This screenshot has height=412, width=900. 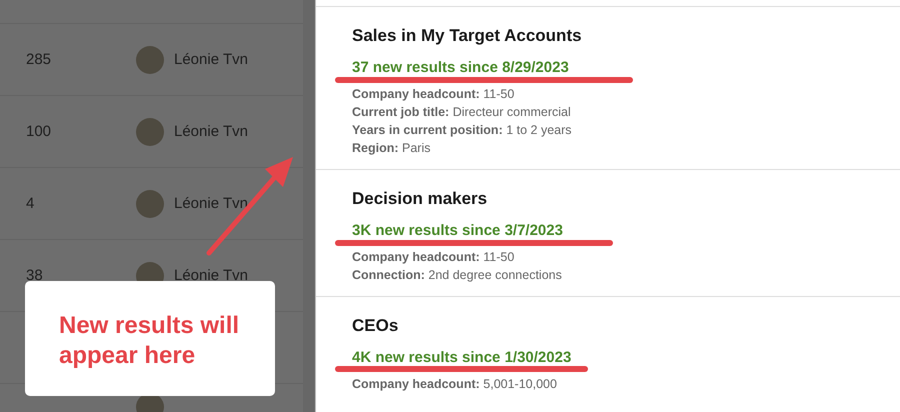 I want to click on filter-text: Company headcount: 5,001-10,000, so click(x=455, y=384).